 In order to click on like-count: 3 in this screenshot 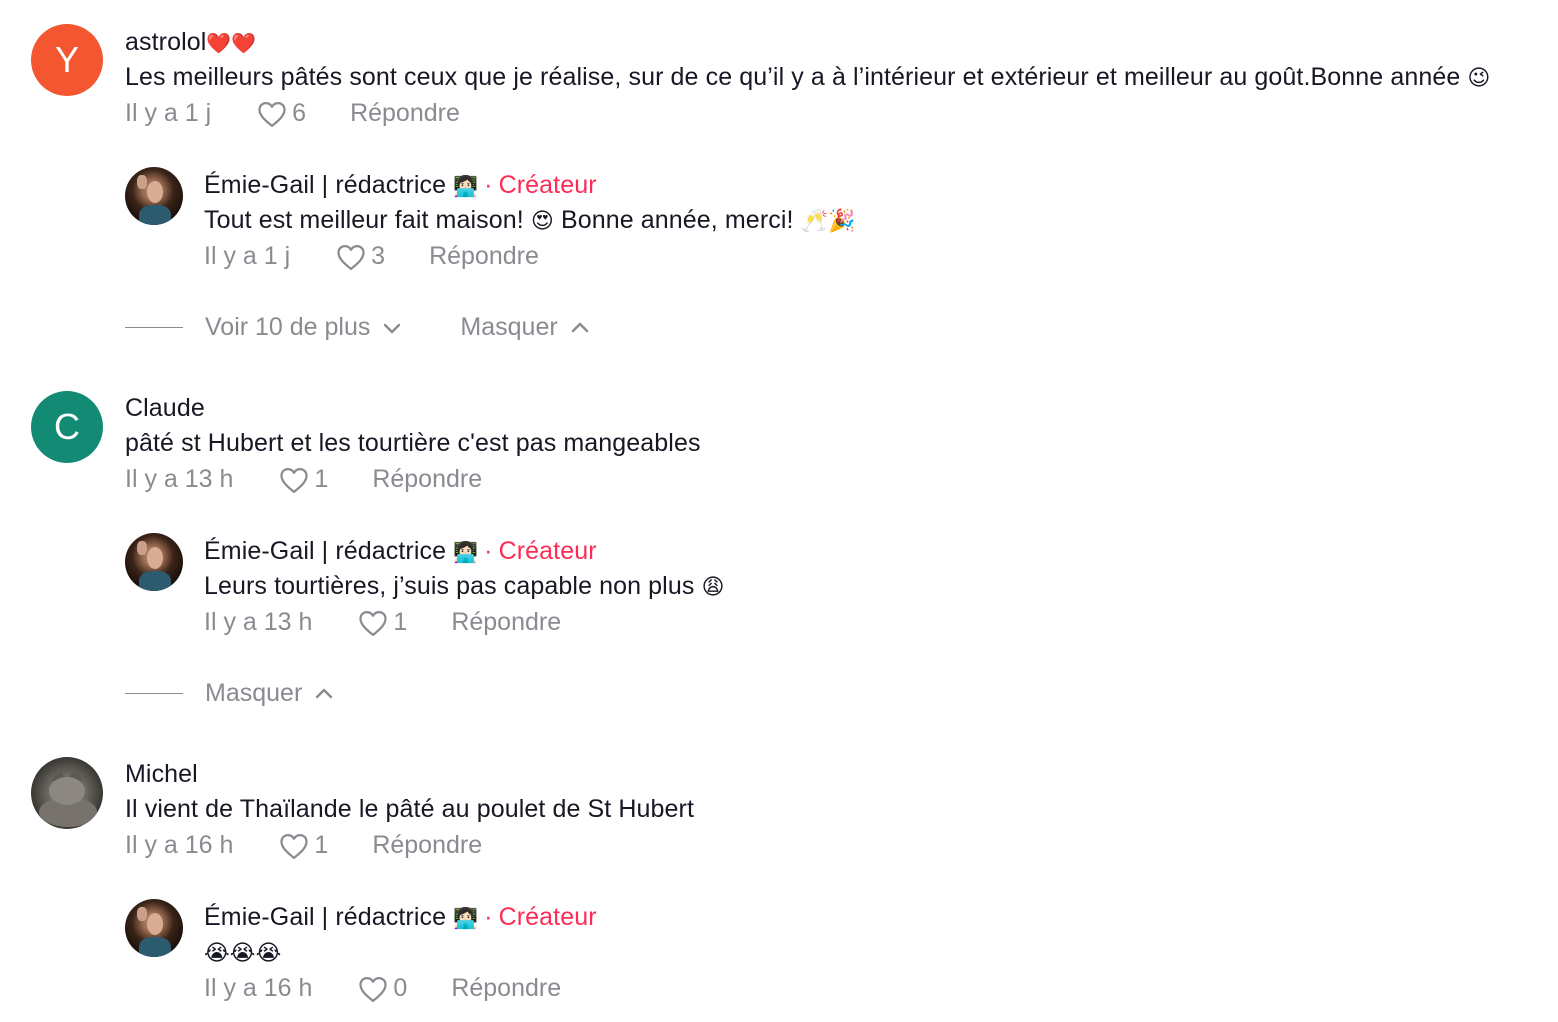, I will do `click(378, 256)`.